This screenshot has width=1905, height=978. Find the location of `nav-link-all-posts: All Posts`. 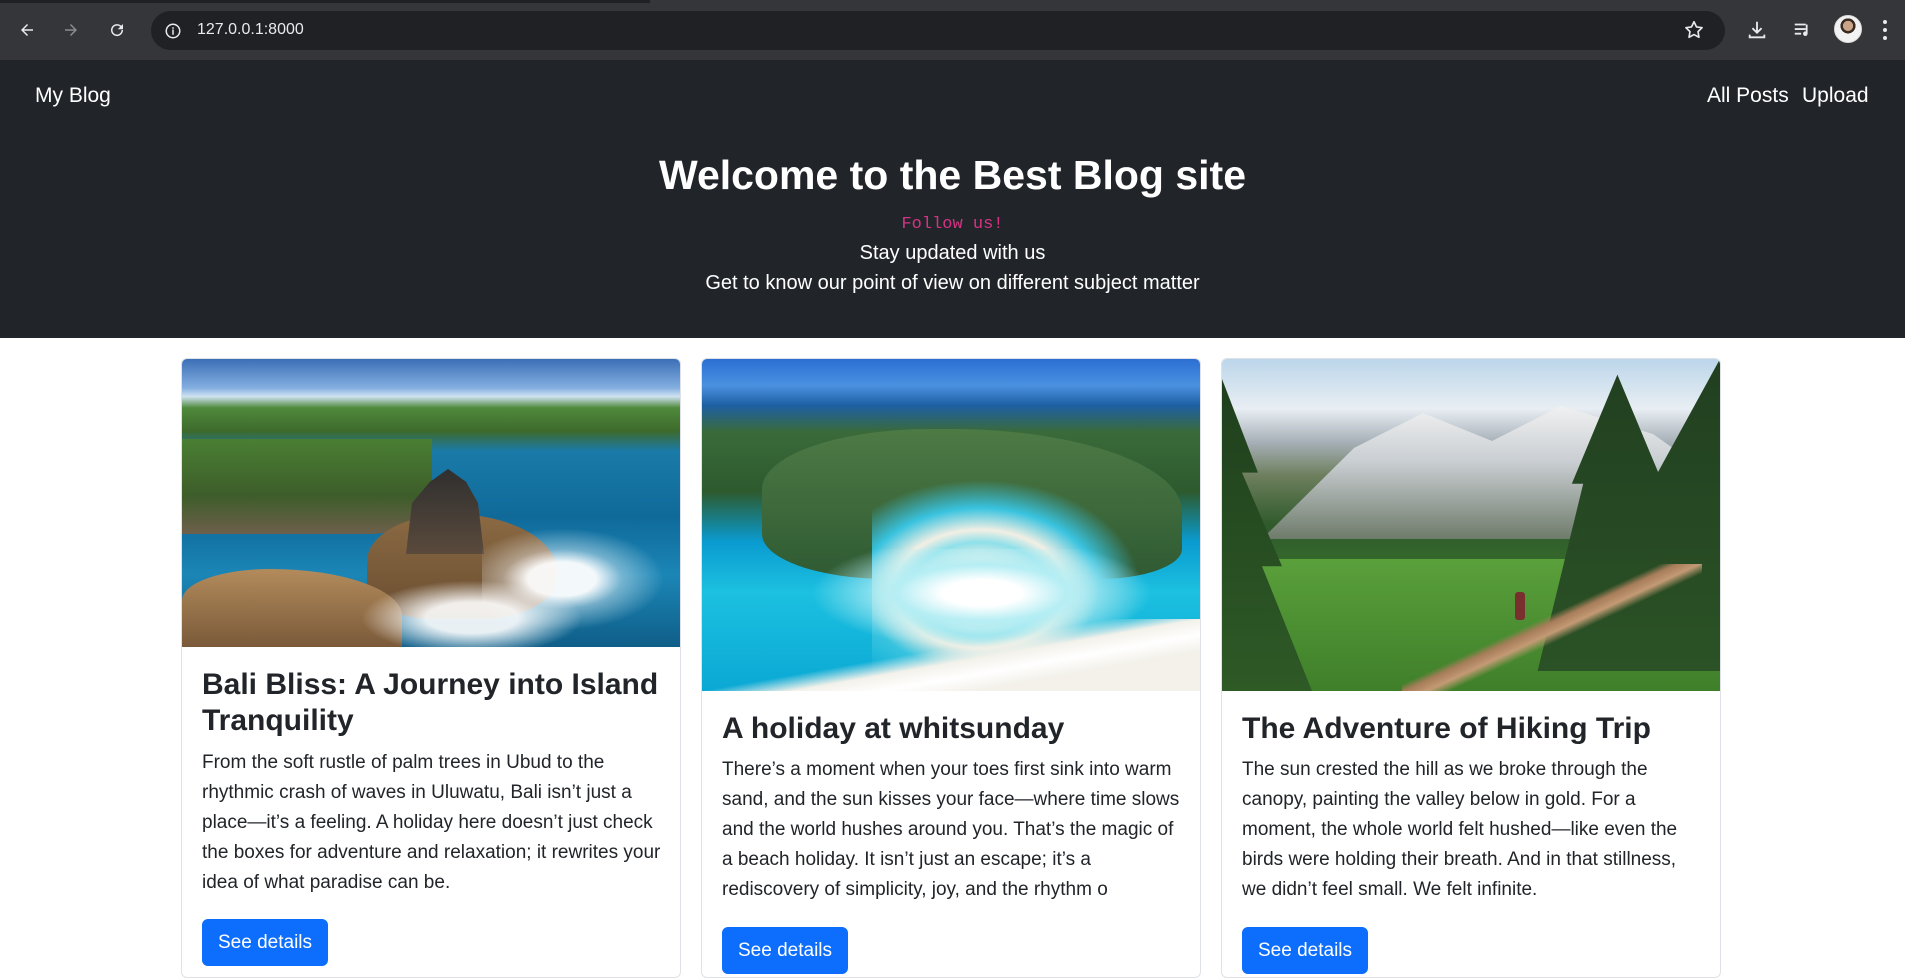

nav-link-all-posts: All Posts is located at coordinates (1748, 96).